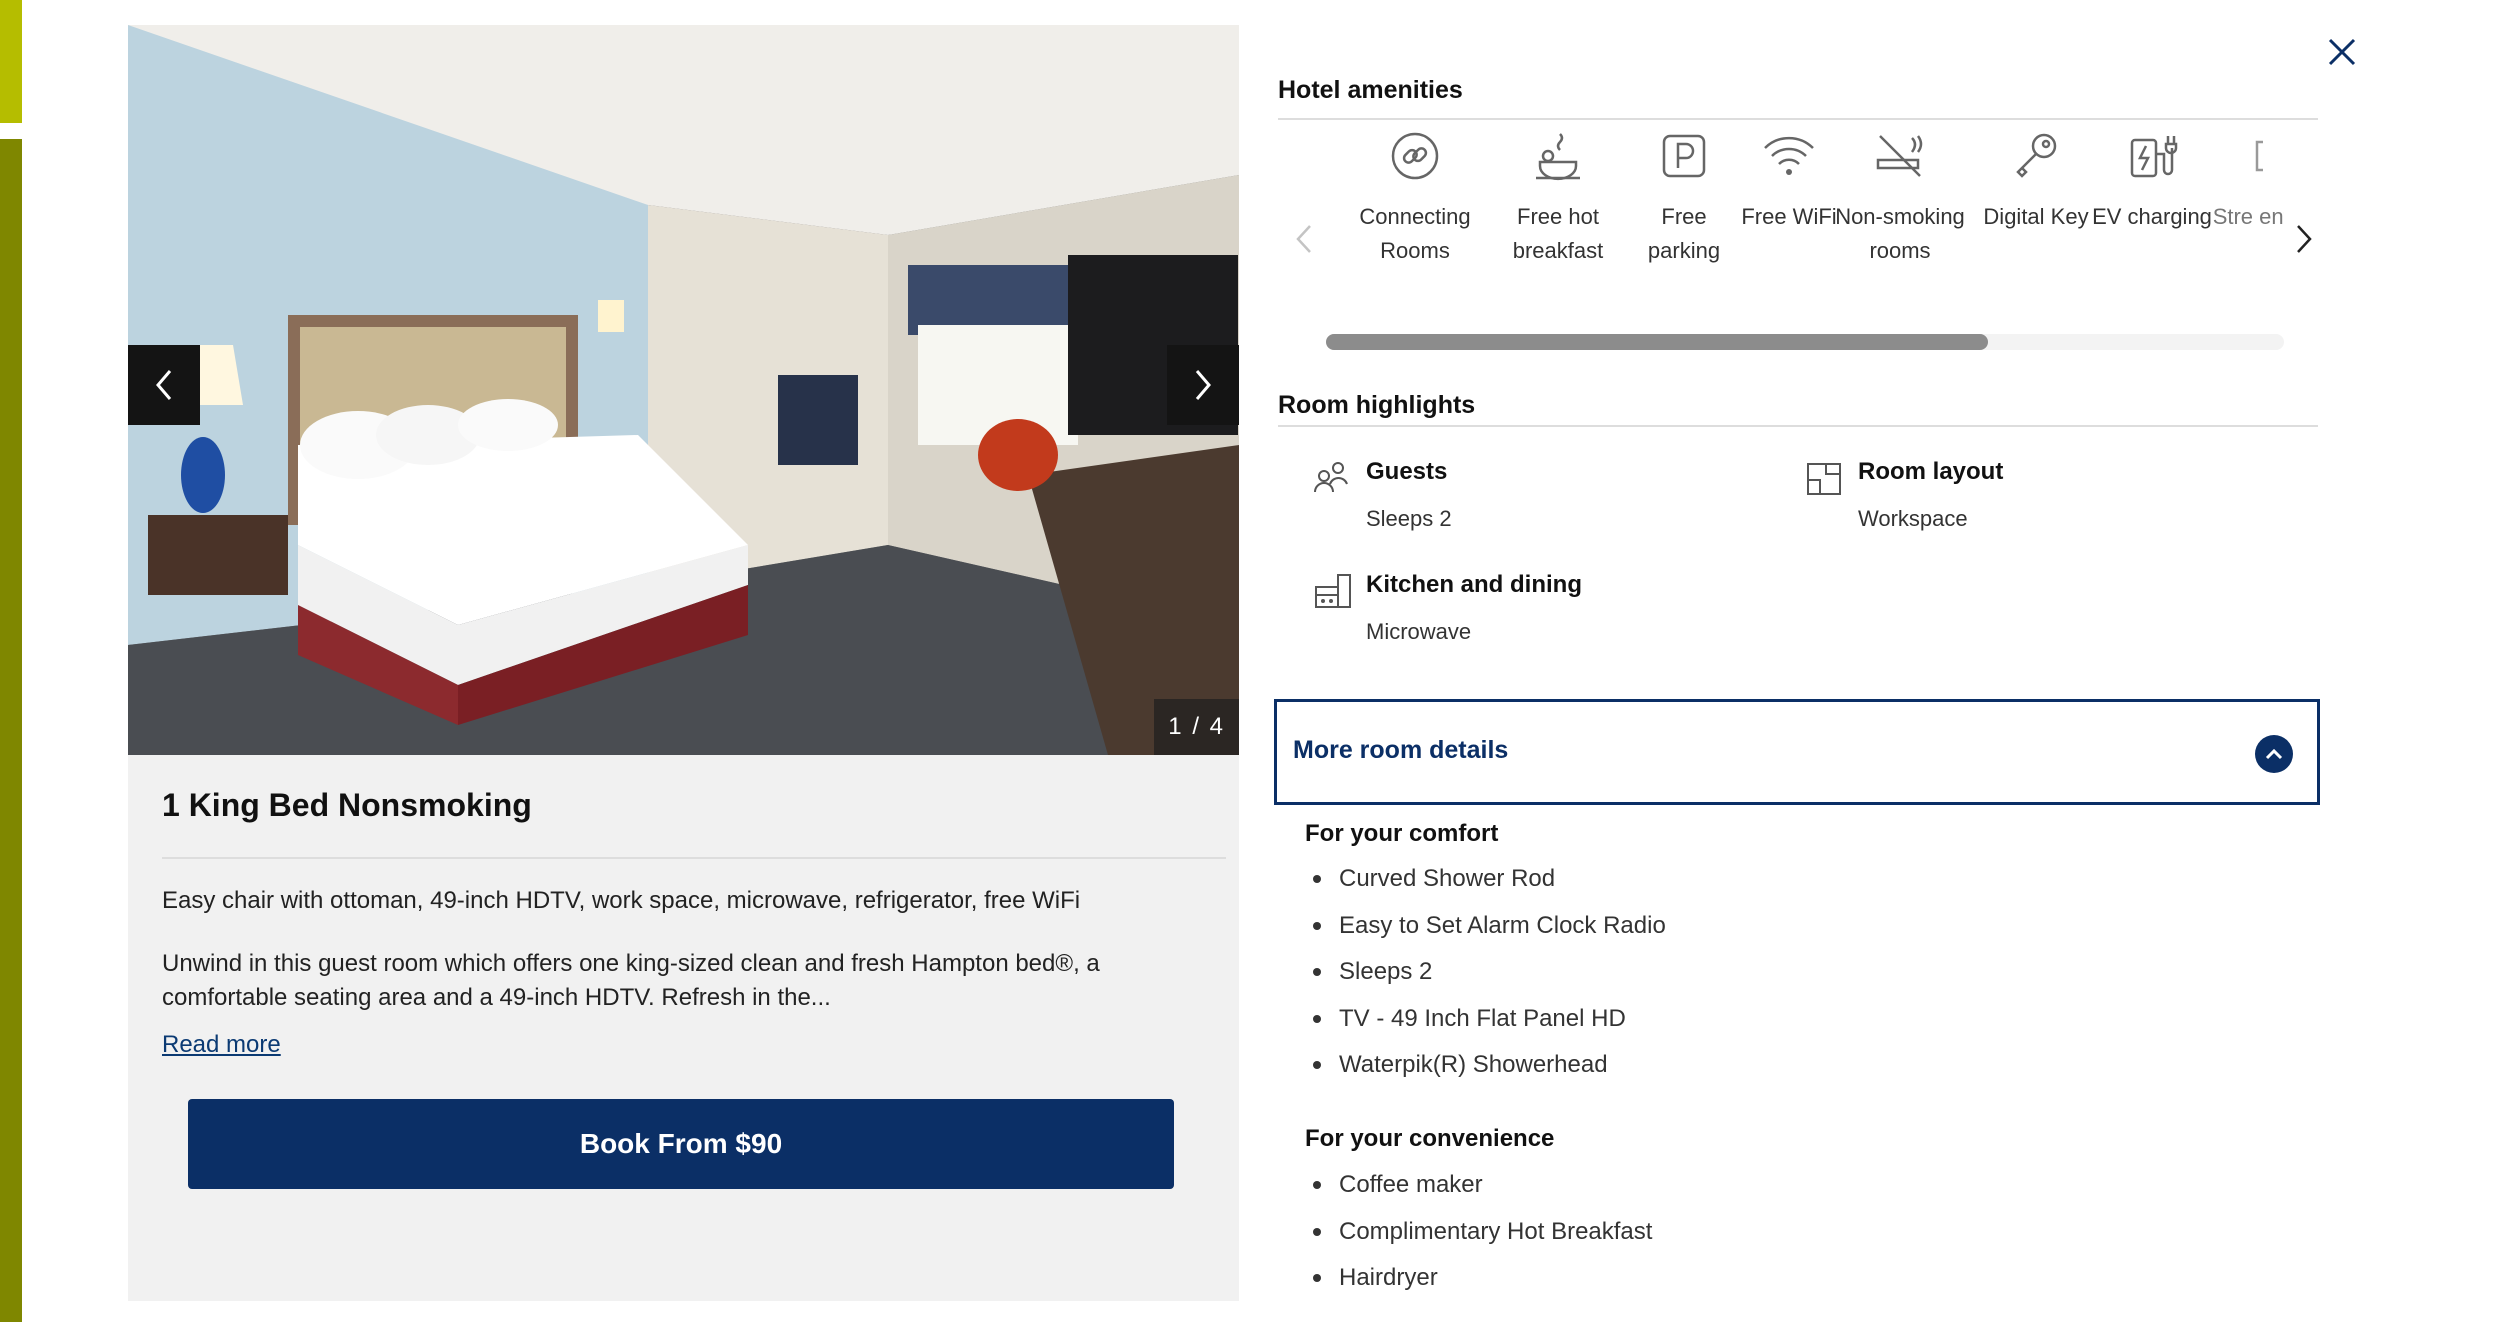  Describe the element at coordinates (1485, 1027) in the screenshot. I see `list-item: TV - 49 Inch Flat Panel HD` at that location.